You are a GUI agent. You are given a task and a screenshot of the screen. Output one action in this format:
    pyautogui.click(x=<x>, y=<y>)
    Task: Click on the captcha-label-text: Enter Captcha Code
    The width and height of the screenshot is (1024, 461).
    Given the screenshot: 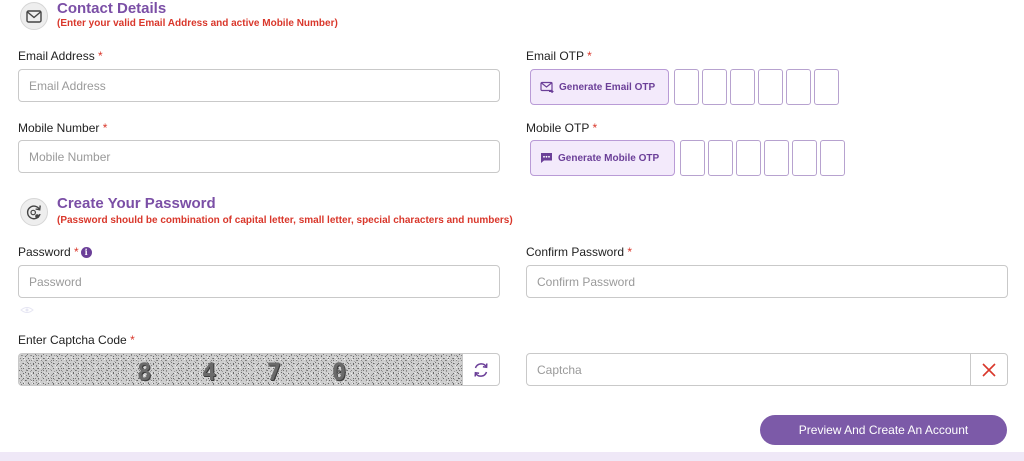 What is the action you would take?
    pyautogui.click(x=72, y=340)
    